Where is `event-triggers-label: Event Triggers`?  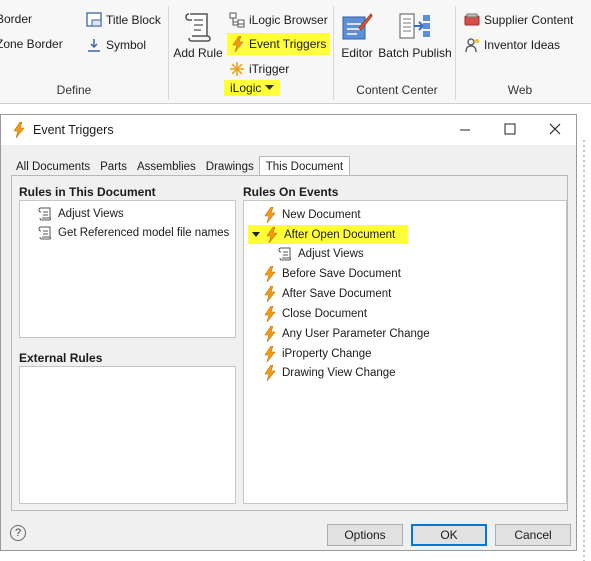 event-triggers-label: Event Triggers is located at coordinates (288, 44).